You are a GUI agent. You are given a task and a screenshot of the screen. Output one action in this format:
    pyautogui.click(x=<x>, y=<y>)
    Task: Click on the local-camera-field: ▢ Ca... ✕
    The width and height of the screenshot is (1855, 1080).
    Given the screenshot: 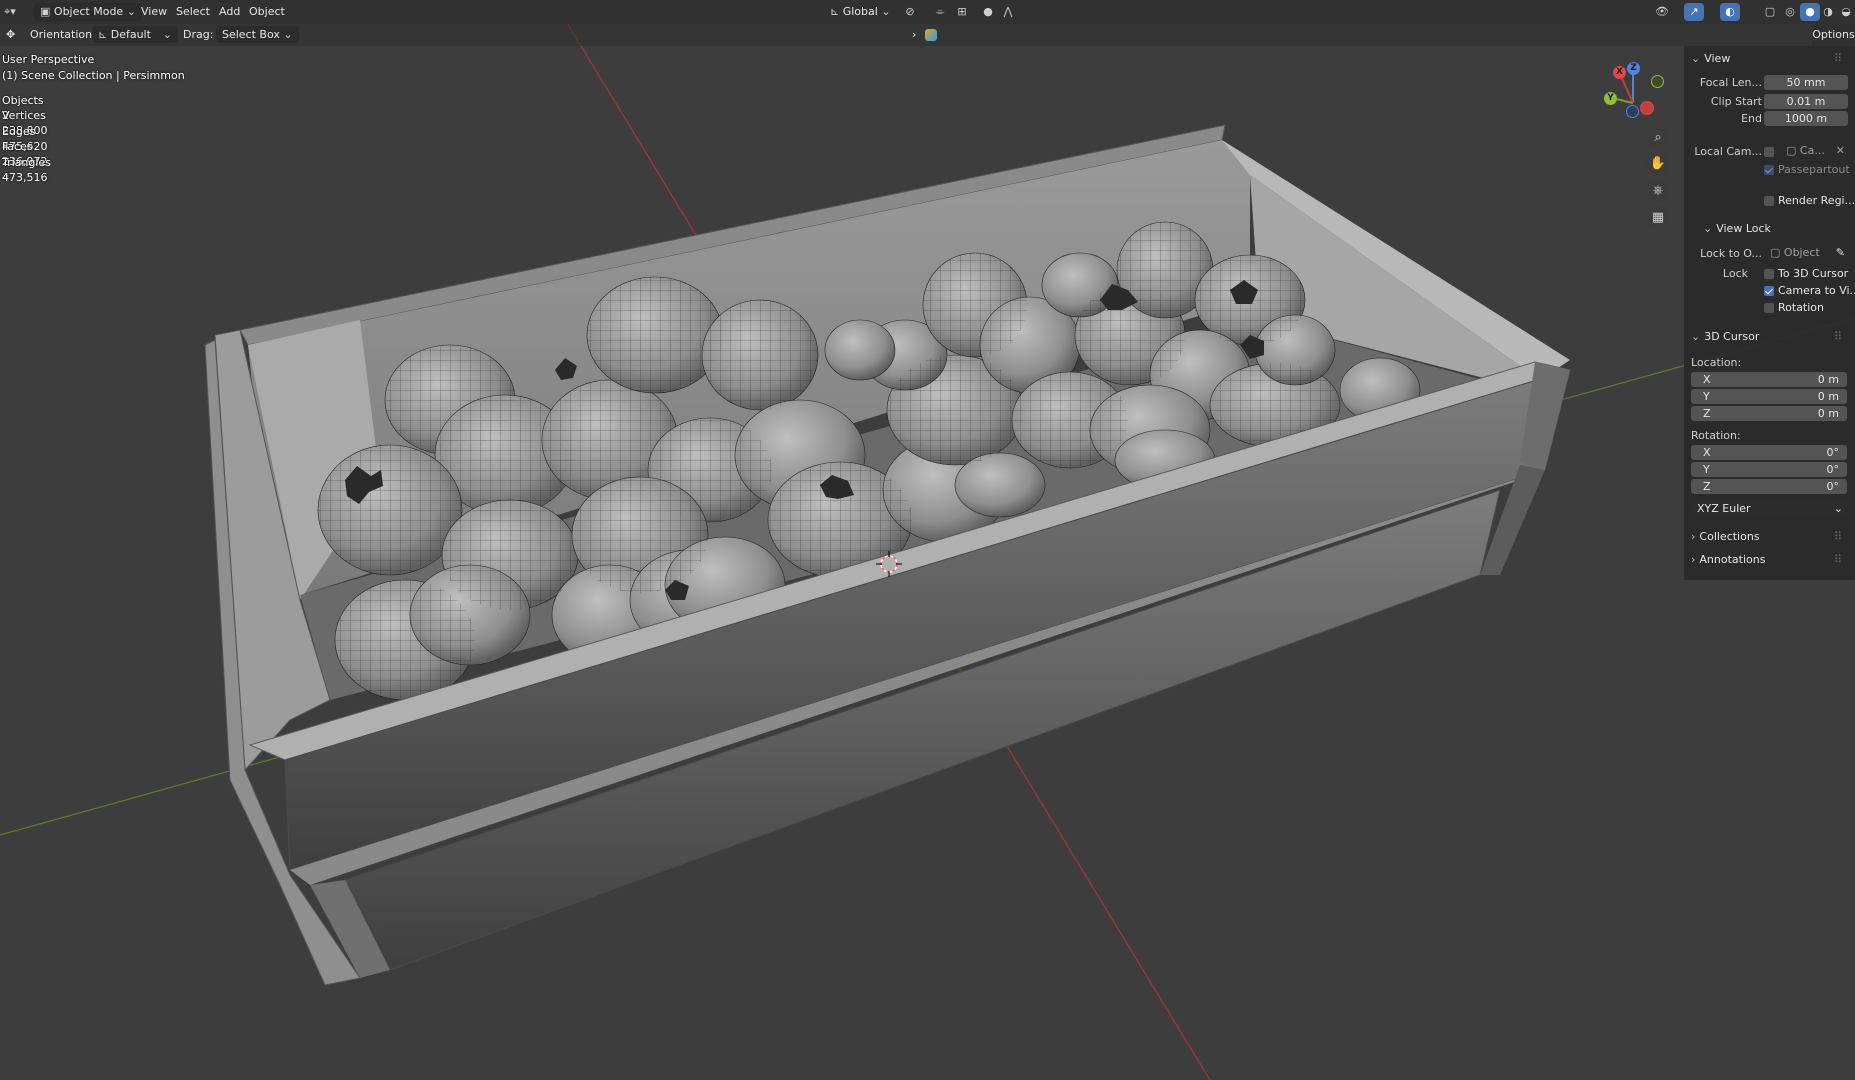 What is the action you would take?
    pyautogui.click(x=1814, y=150)
    